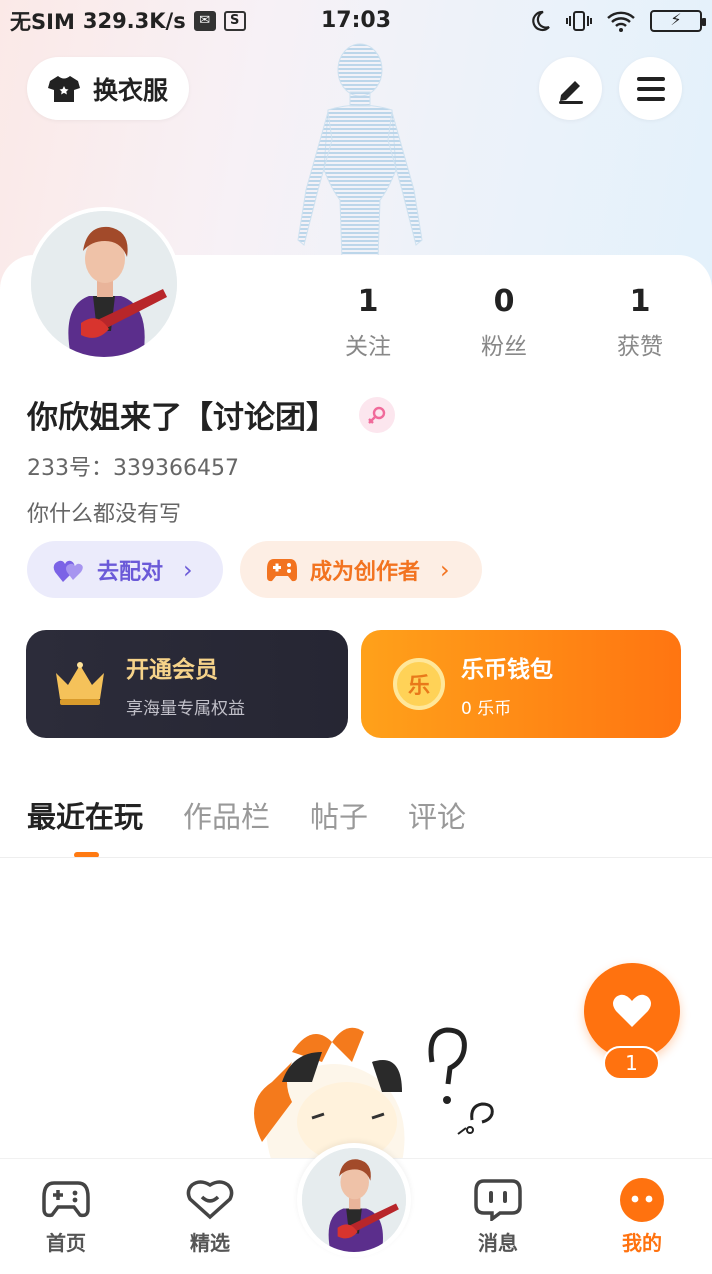 Image resolution: width=712 pixels, height=1274 pixels. What do you see at coordinates (182, 418) in the screenshot?
I see `username: 你欣姐来了【讨论团】` at bounding box center [182, 418].